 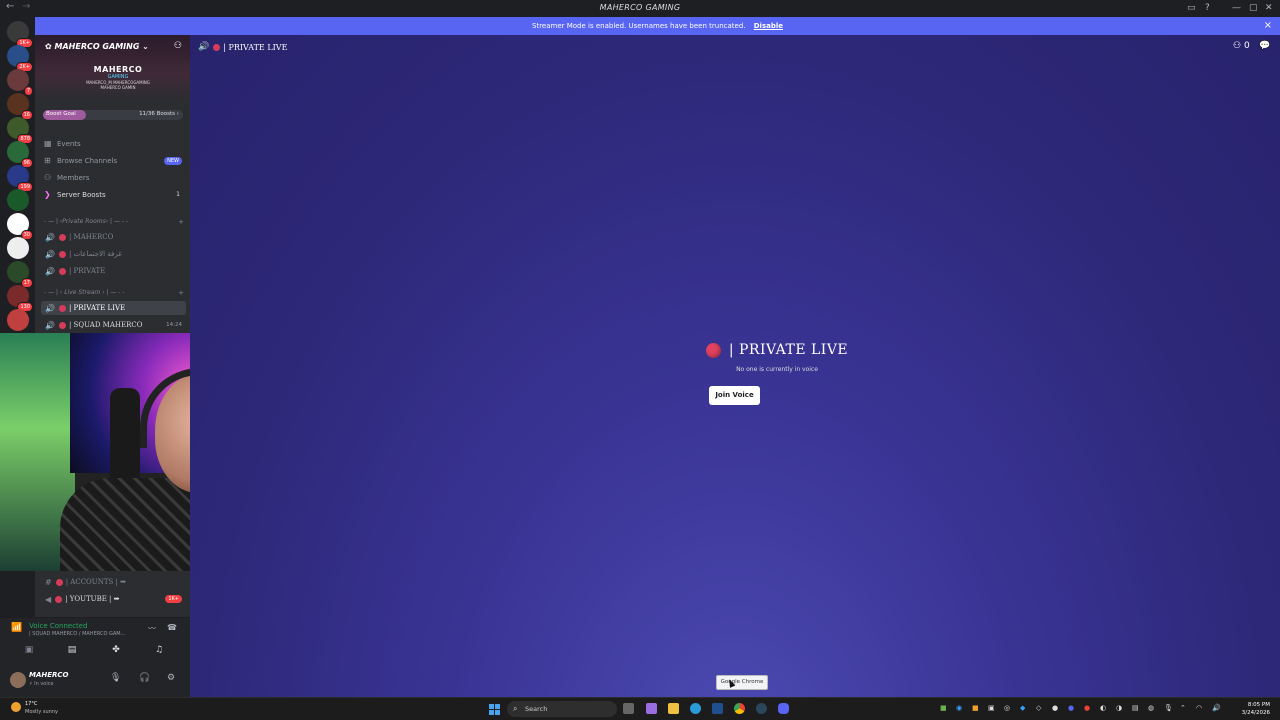 What do you see at coordinates (1269, 8) in the screenshot?
I see `close-window-icon: ✕` at bounding box center [1269, 8].